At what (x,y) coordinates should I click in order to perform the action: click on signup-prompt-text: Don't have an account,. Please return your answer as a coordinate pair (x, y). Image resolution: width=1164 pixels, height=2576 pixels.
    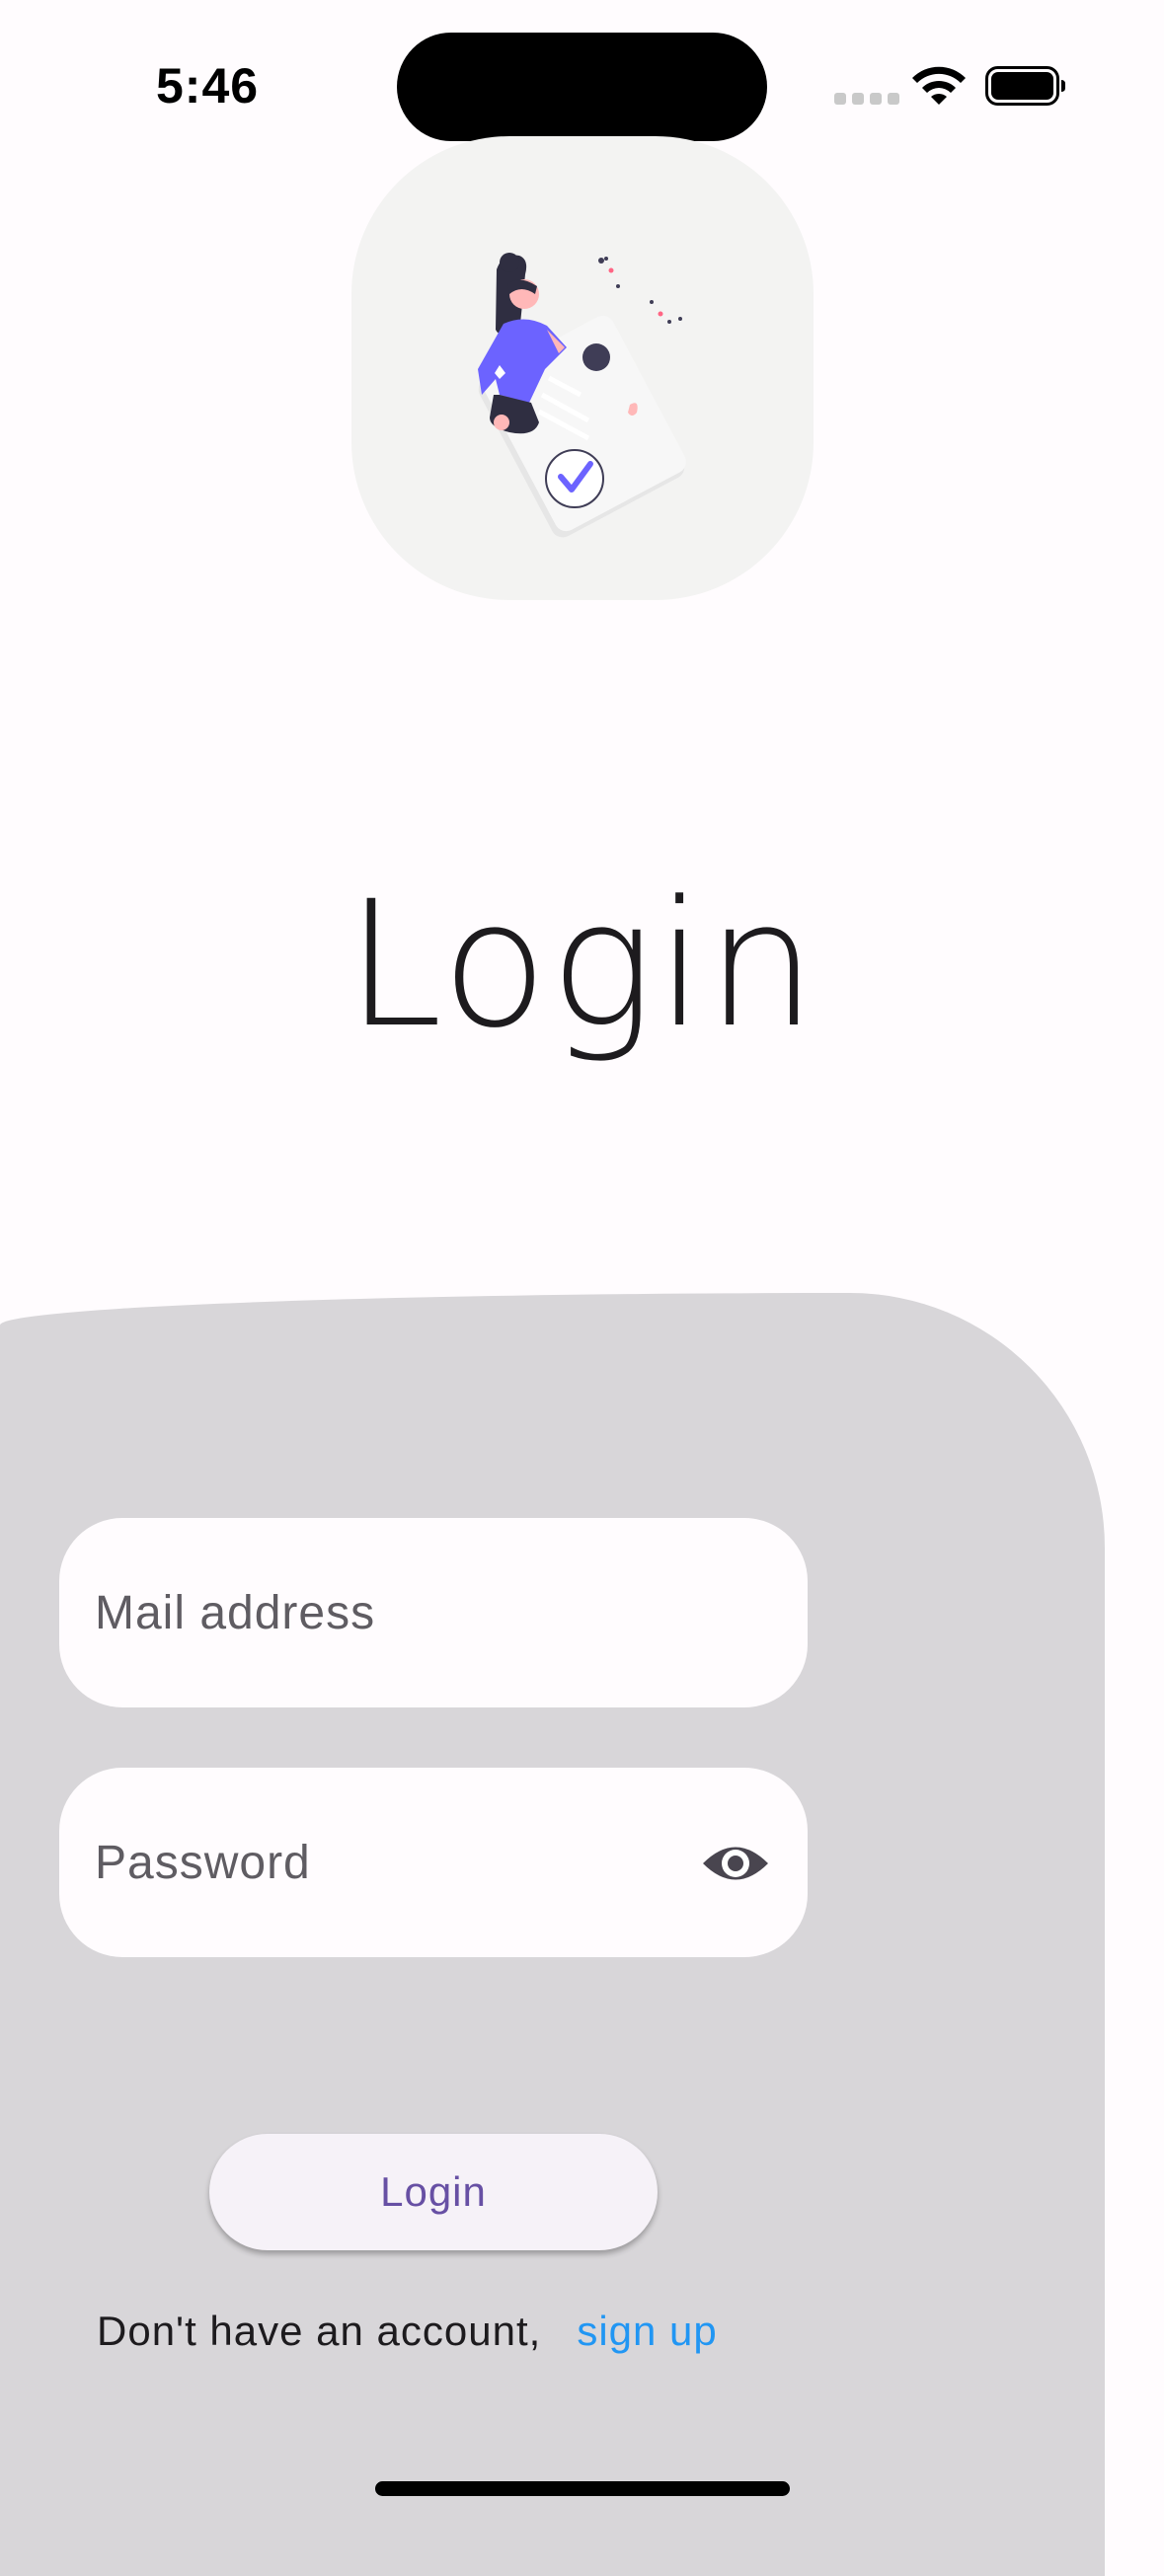
    Looking at the image, I should click on (319, 2331).